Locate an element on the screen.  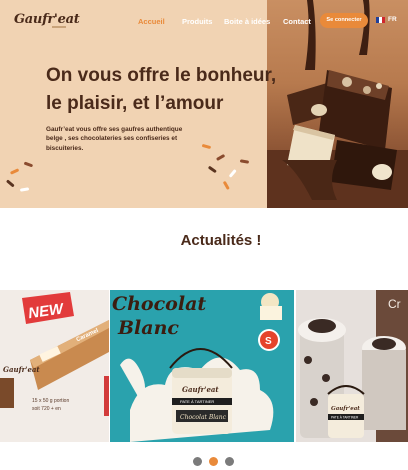
jar-band-label-right: PATE À TARTINER is located at coordinates (345, 418).